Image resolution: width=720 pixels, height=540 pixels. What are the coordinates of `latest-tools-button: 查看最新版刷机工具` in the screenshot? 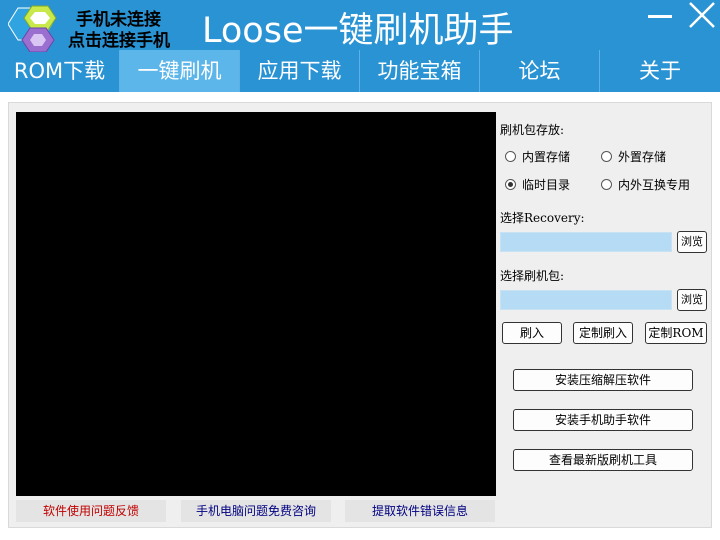 It's located at (603, 460).